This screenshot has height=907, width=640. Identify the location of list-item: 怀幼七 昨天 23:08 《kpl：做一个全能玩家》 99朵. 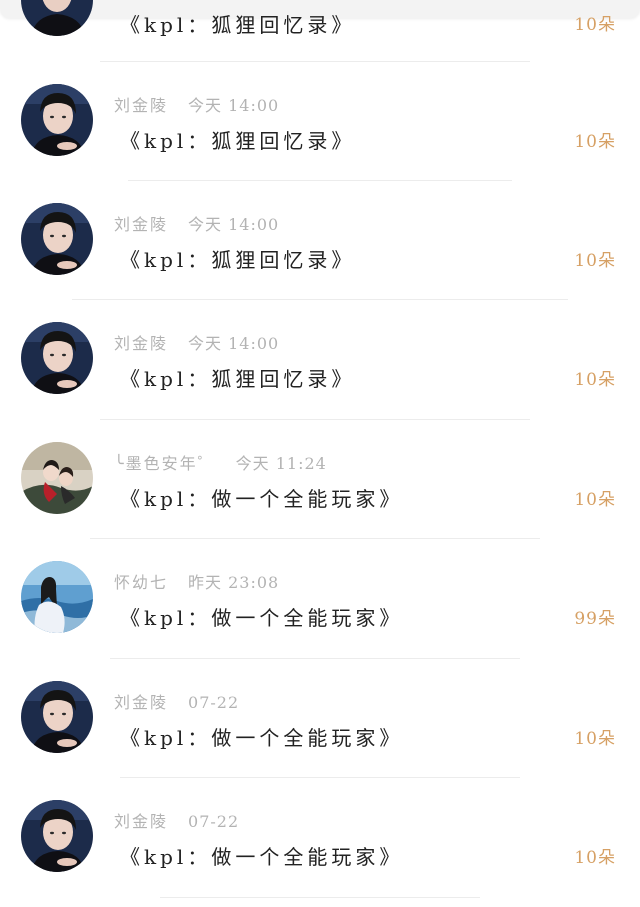
(320, 599).